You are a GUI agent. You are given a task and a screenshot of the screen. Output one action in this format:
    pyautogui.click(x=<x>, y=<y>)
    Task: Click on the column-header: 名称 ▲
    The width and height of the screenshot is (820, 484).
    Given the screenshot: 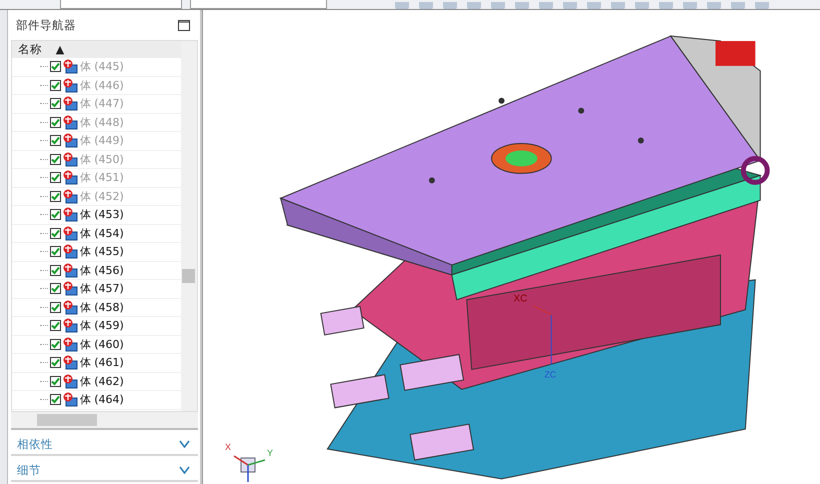 What is the action you would take?
    pyautogui.click(x=96, y=49)
    